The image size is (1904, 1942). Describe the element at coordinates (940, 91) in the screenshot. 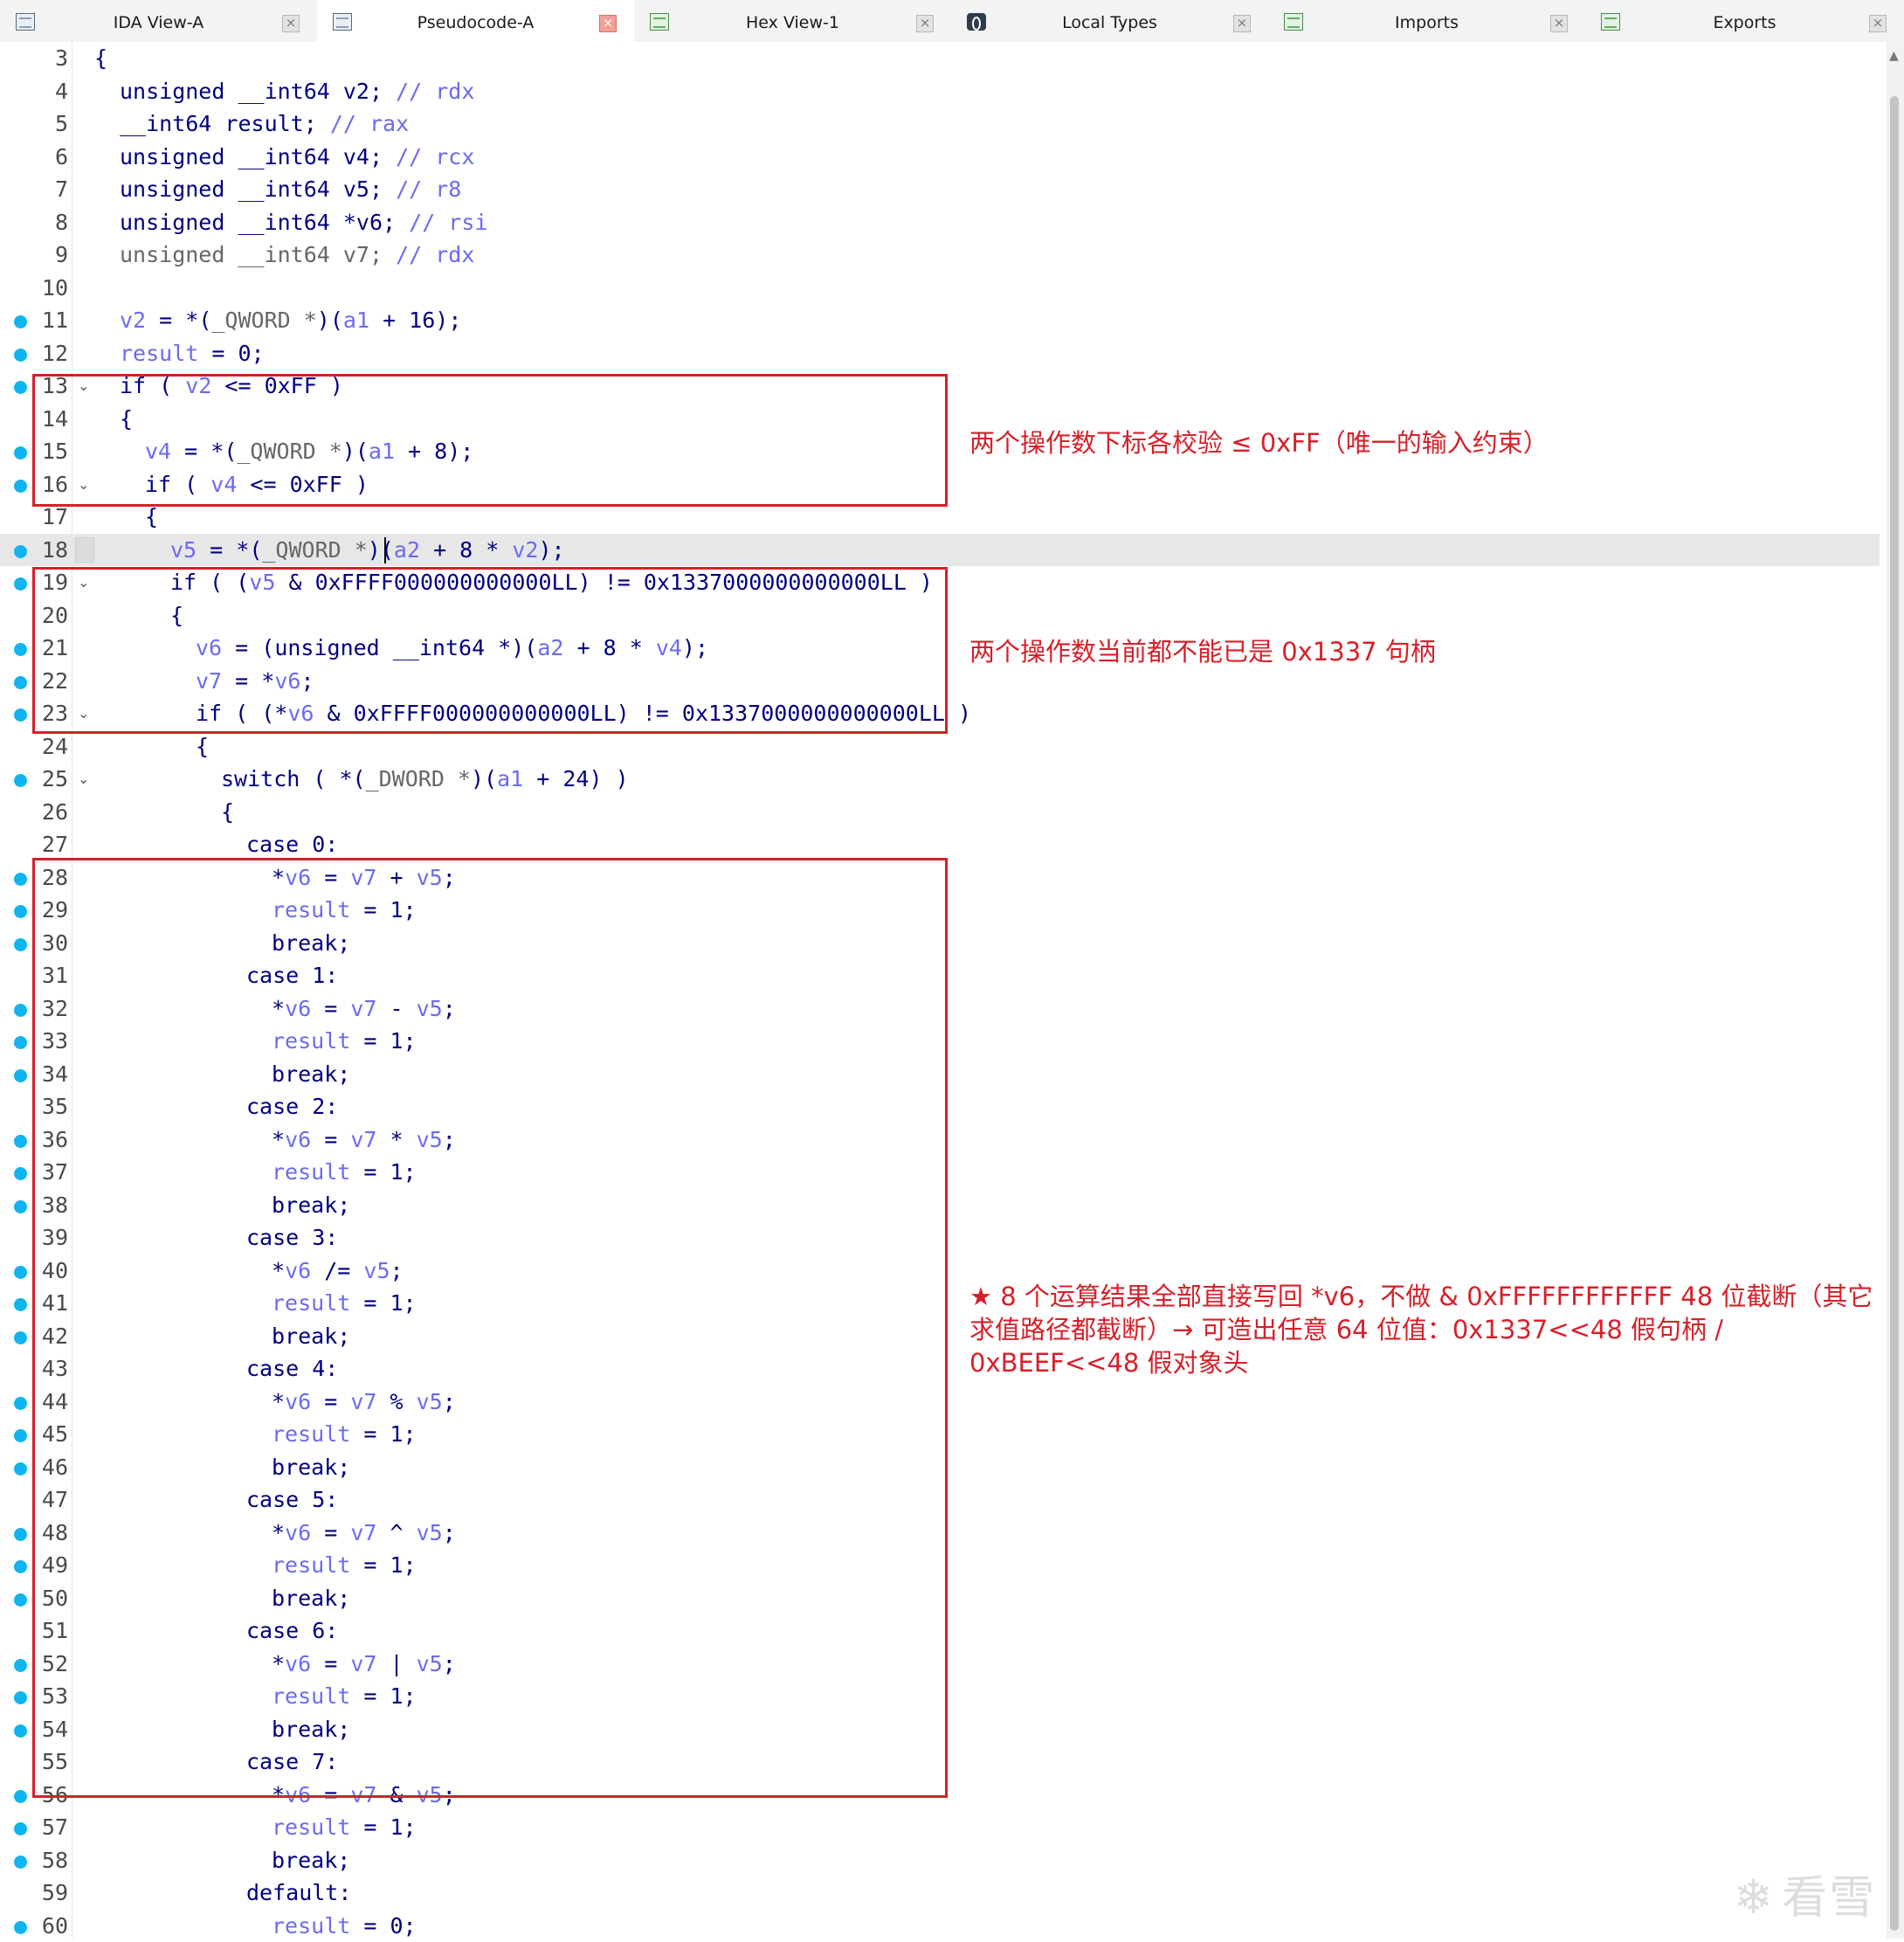

I see `code-line: 4 unsigned __int64 v2; // rdx` at that location.